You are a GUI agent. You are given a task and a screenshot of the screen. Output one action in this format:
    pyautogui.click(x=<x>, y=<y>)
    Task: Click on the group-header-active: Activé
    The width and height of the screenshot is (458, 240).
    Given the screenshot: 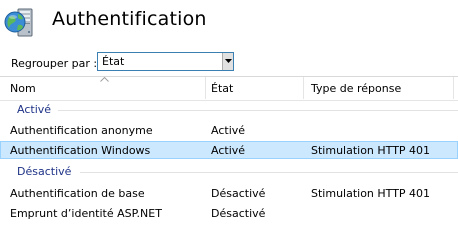 What is the action you would take?
    pyautogui.click(x=229, y=110)
    